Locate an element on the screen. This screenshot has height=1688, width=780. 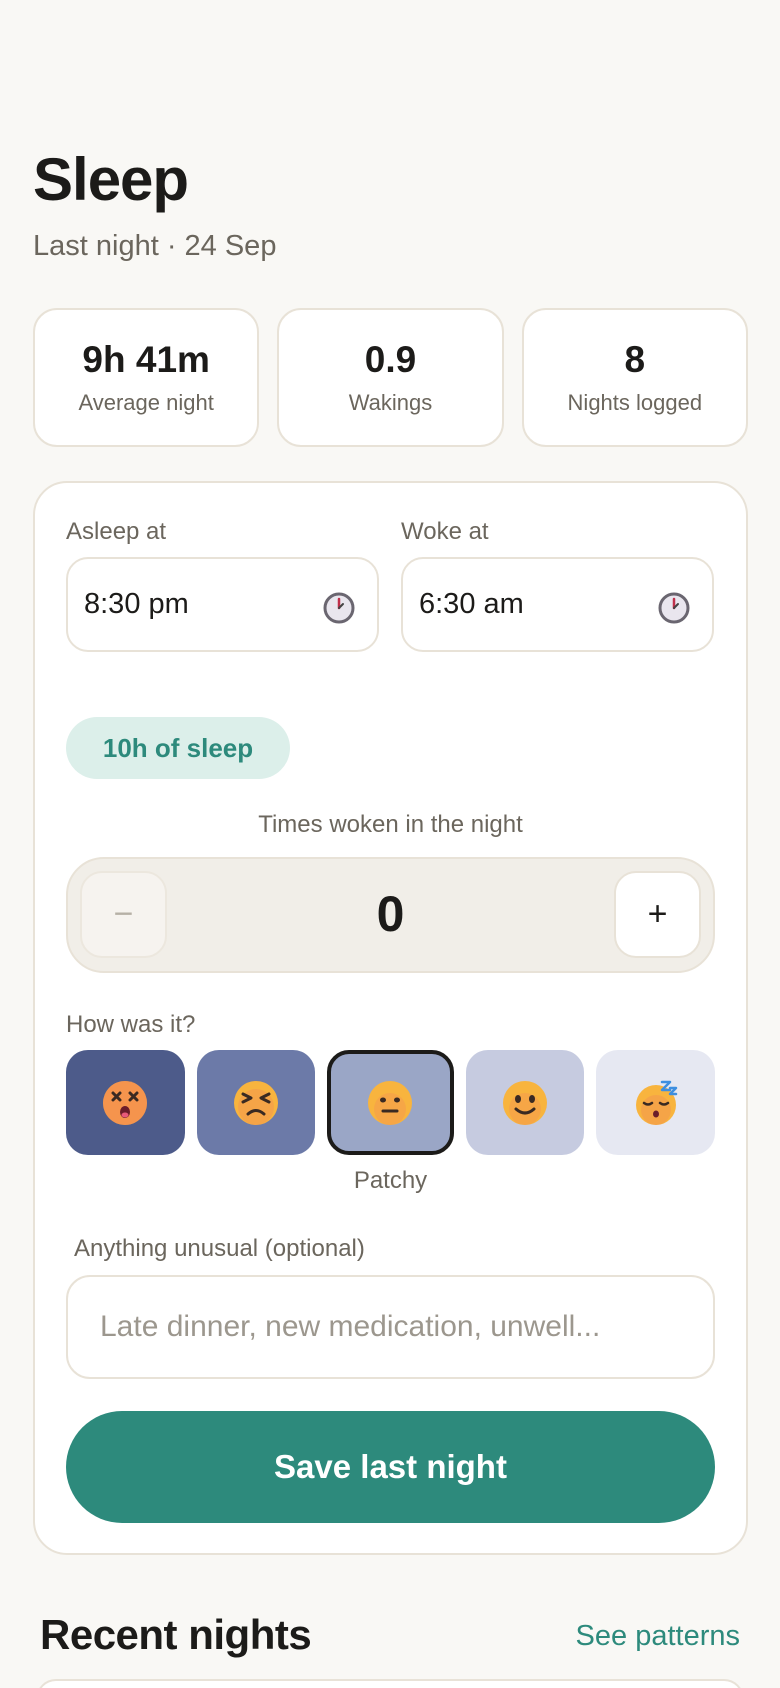
notes-label: Anything unusual (optional) is located at coordinates (219, 1248).